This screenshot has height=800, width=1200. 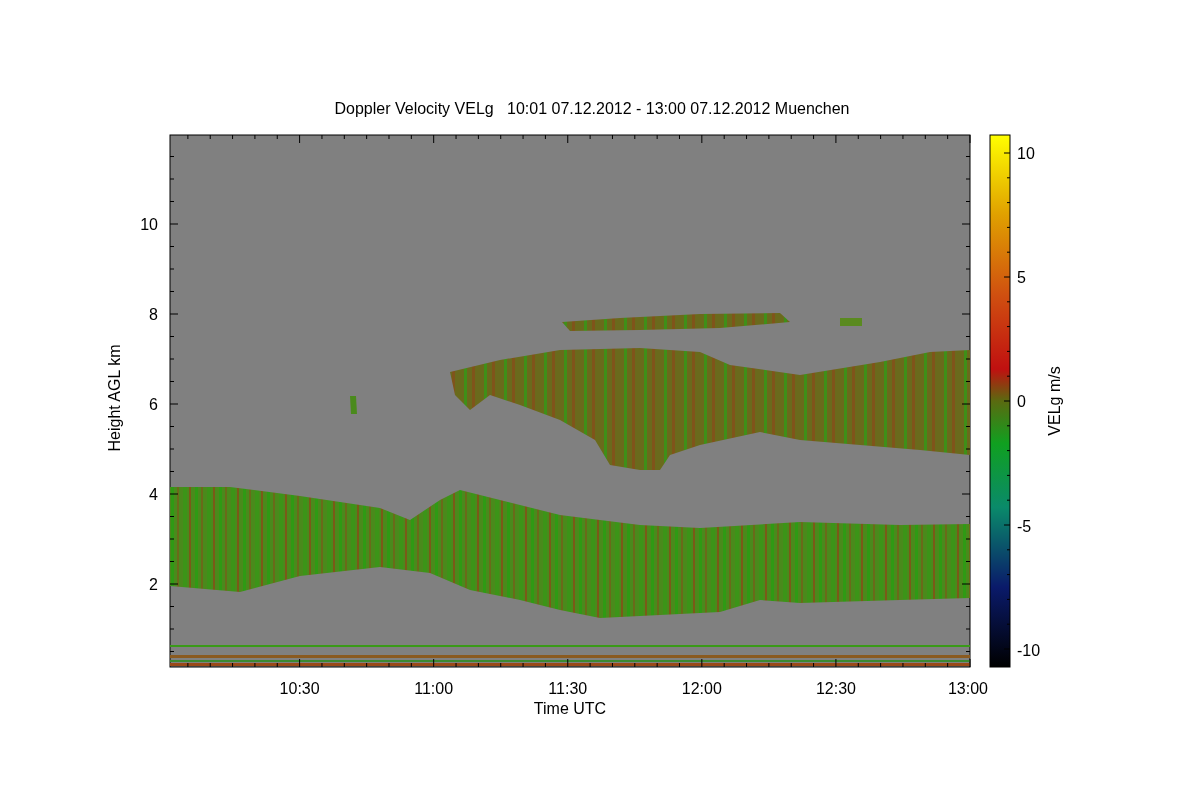 What do you see at coordinates (1021, 402) in the screenshot?
I see `colorbar-tick-label: 0` at bounding box center [1021, 402].